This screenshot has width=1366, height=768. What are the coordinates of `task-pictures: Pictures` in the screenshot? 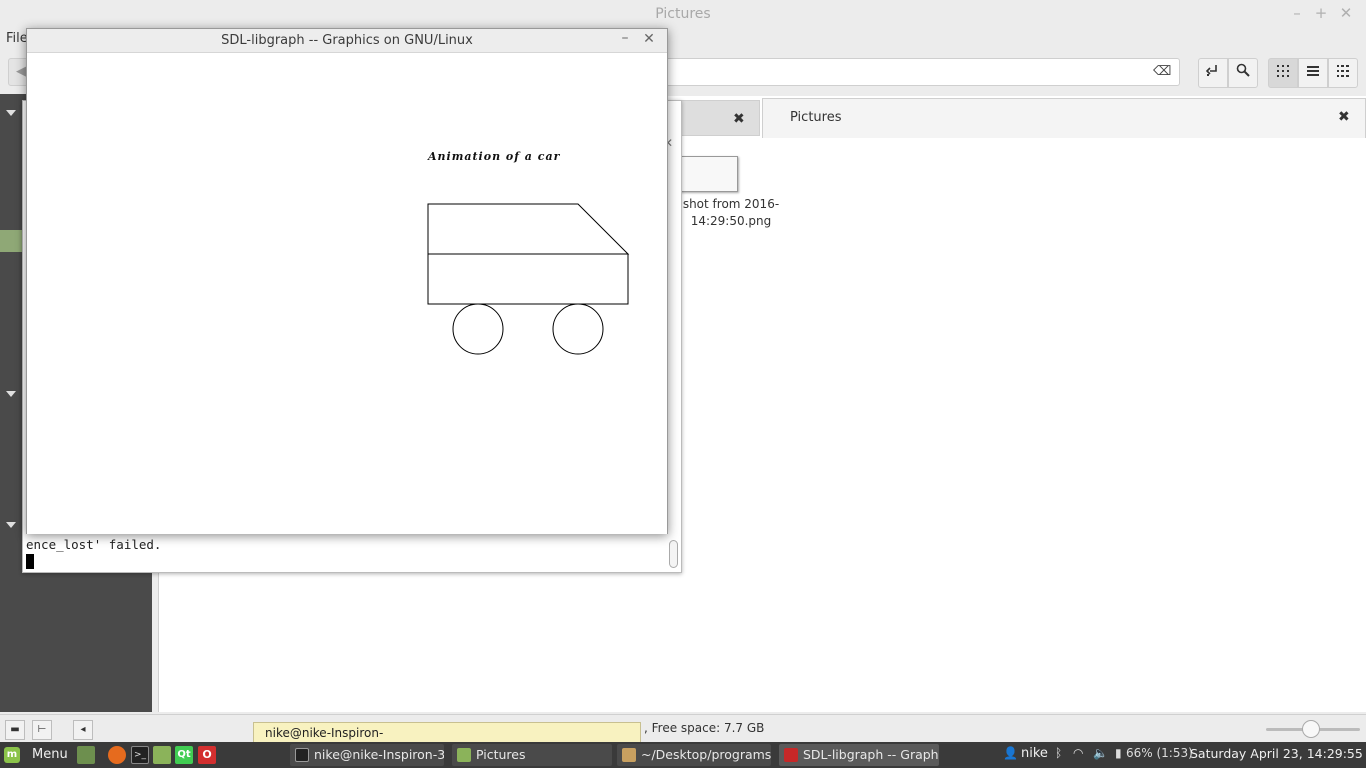 It's located at (532, 755).